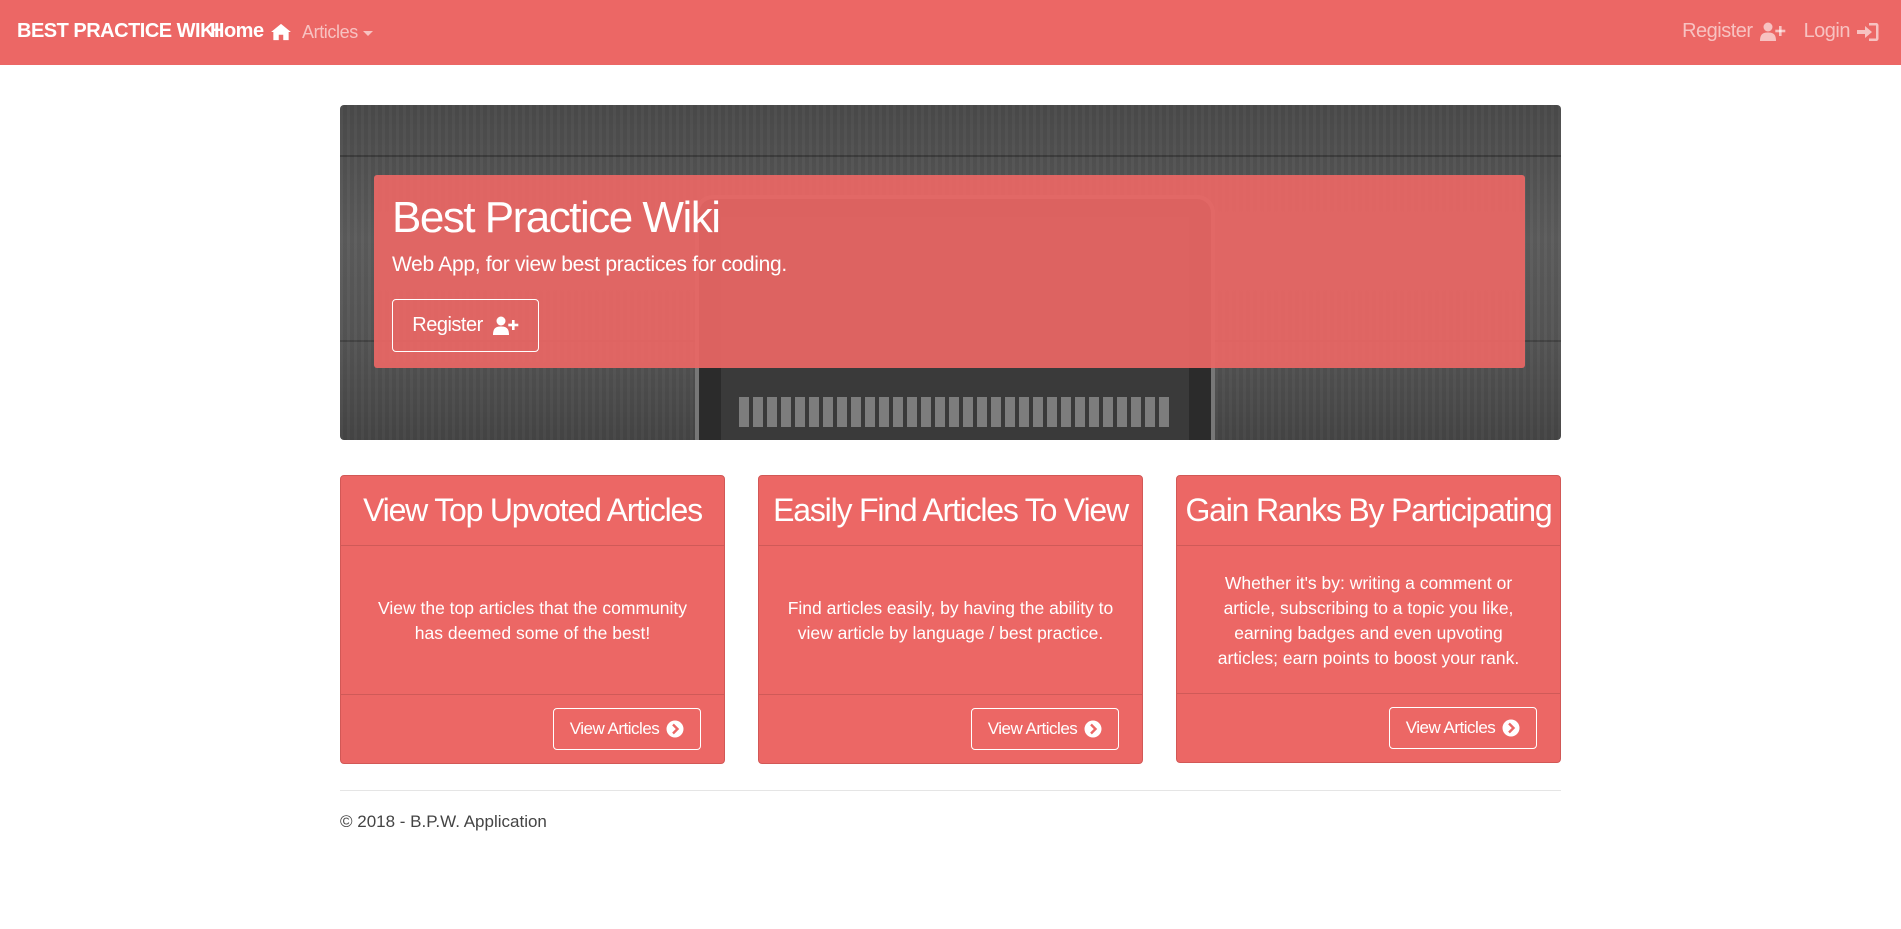  Describe the element at coordinates (950, 790) in the screenshot. I see `footer-divider` at that location.